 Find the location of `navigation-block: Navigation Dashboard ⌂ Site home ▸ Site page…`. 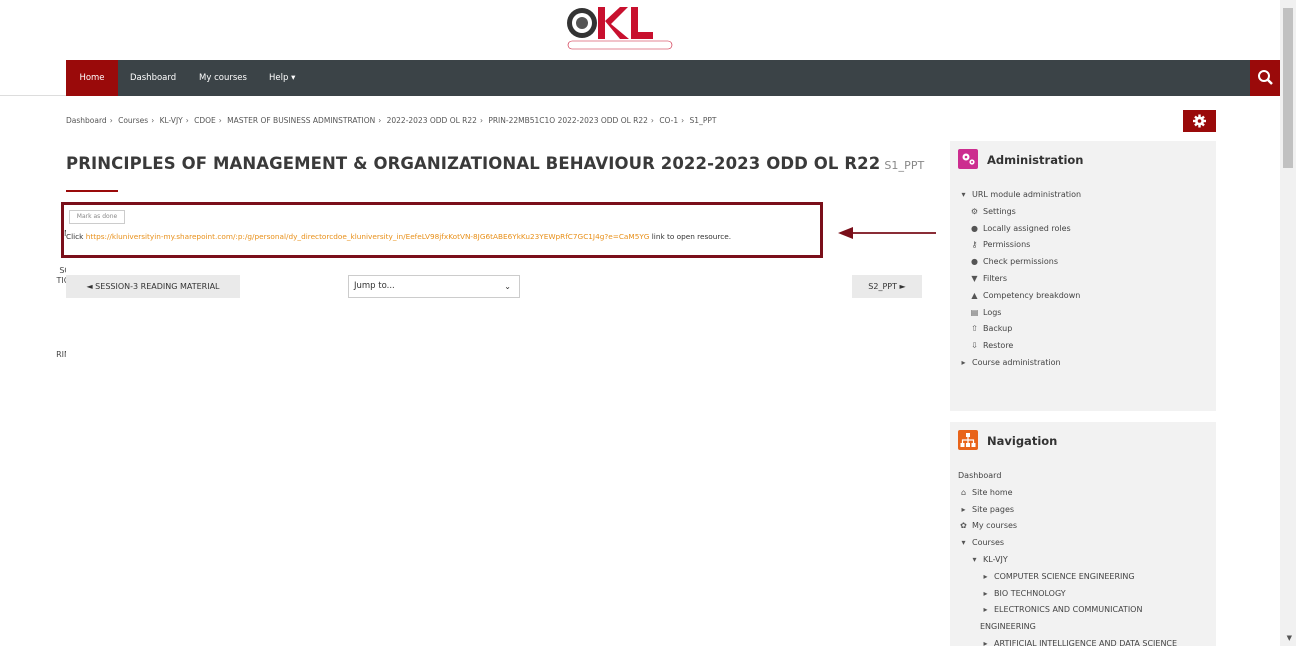

navigation-block: Navigation Dashboard ⌂ Site home ▸ Site page… is located at coordinates (1083, 534).